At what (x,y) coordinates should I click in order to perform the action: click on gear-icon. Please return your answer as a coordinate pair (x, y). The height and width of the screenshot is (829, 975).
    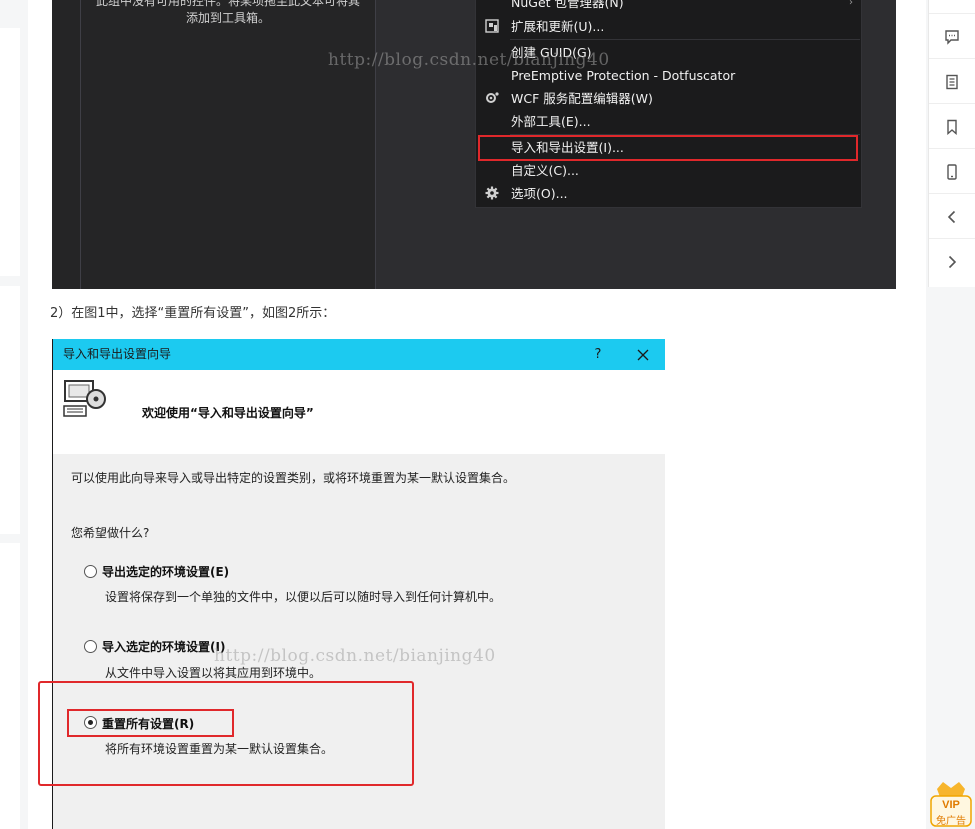
    Looking at the image, I should click on (491, 193).